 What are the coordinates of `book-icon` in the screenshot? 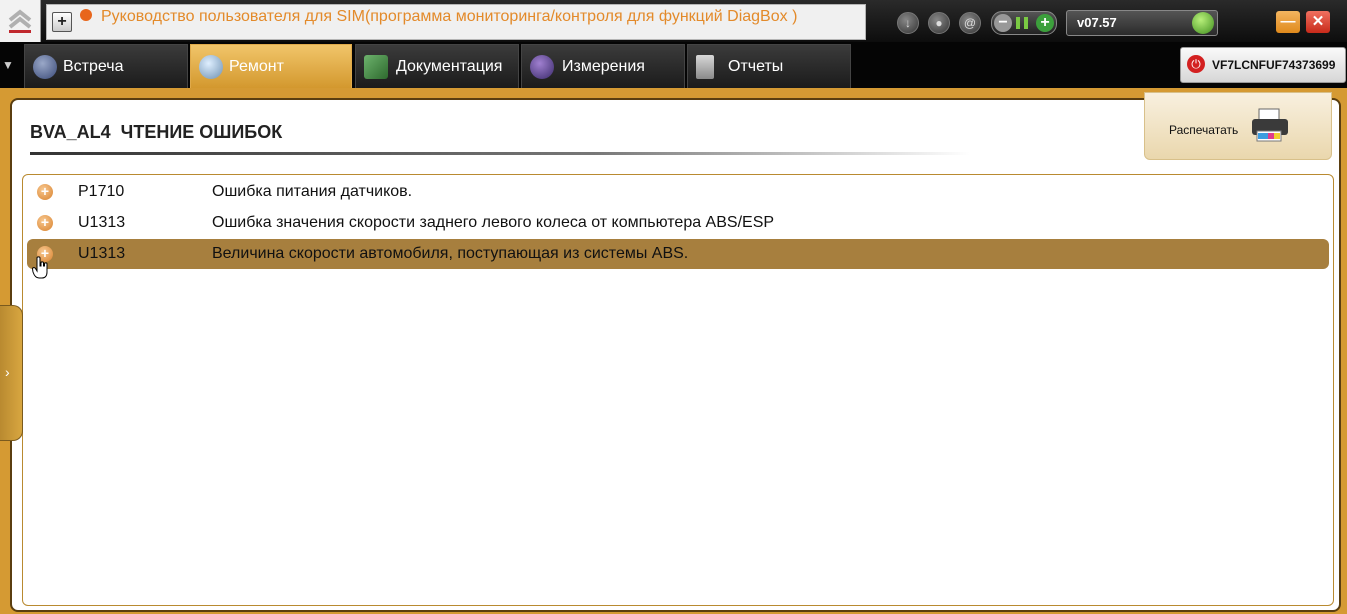 It's located at (376, 67).